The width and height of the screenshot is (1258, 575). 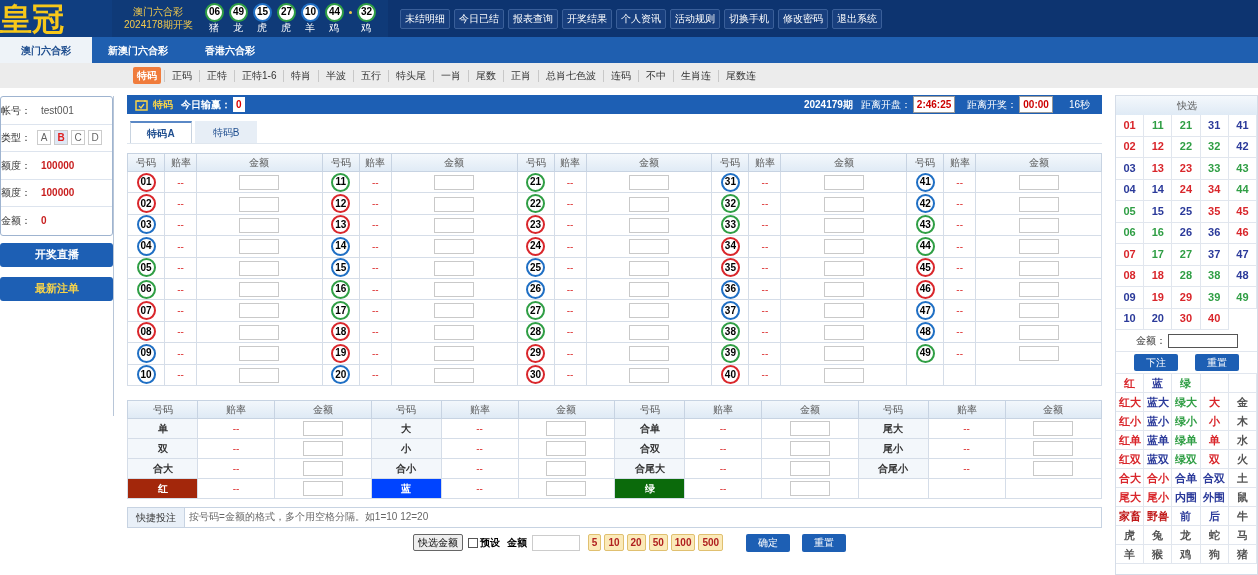 What do you see at coordinates (1129, 168) in the screenshot?
I see `quick-pick-number: 03` at bounding box center [1129, 168].